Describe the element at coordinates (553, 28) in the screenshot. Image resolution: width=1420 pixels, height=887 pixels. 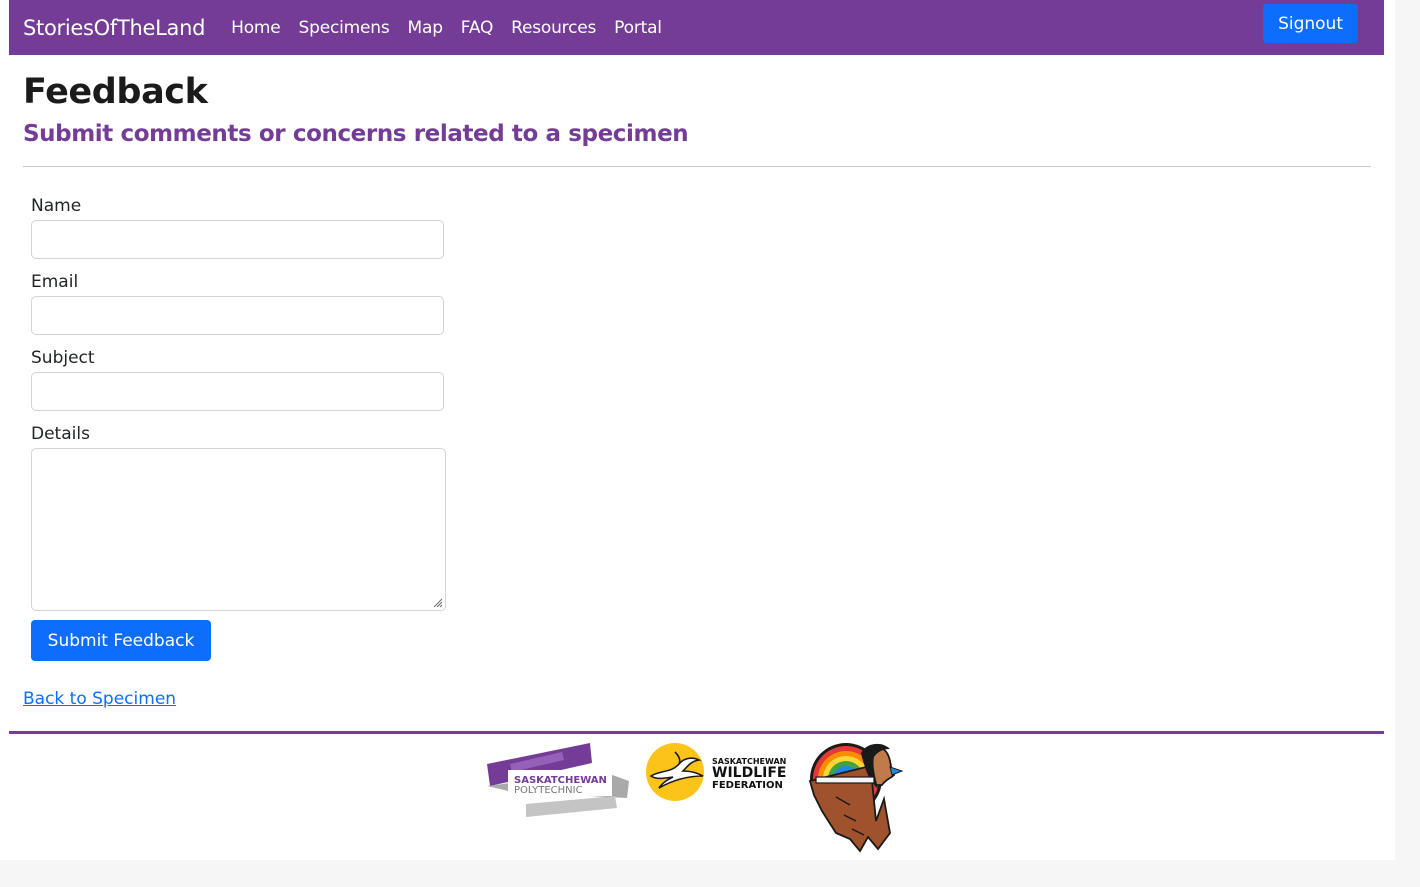
I see `nav-resources-link: Resources` at that location.